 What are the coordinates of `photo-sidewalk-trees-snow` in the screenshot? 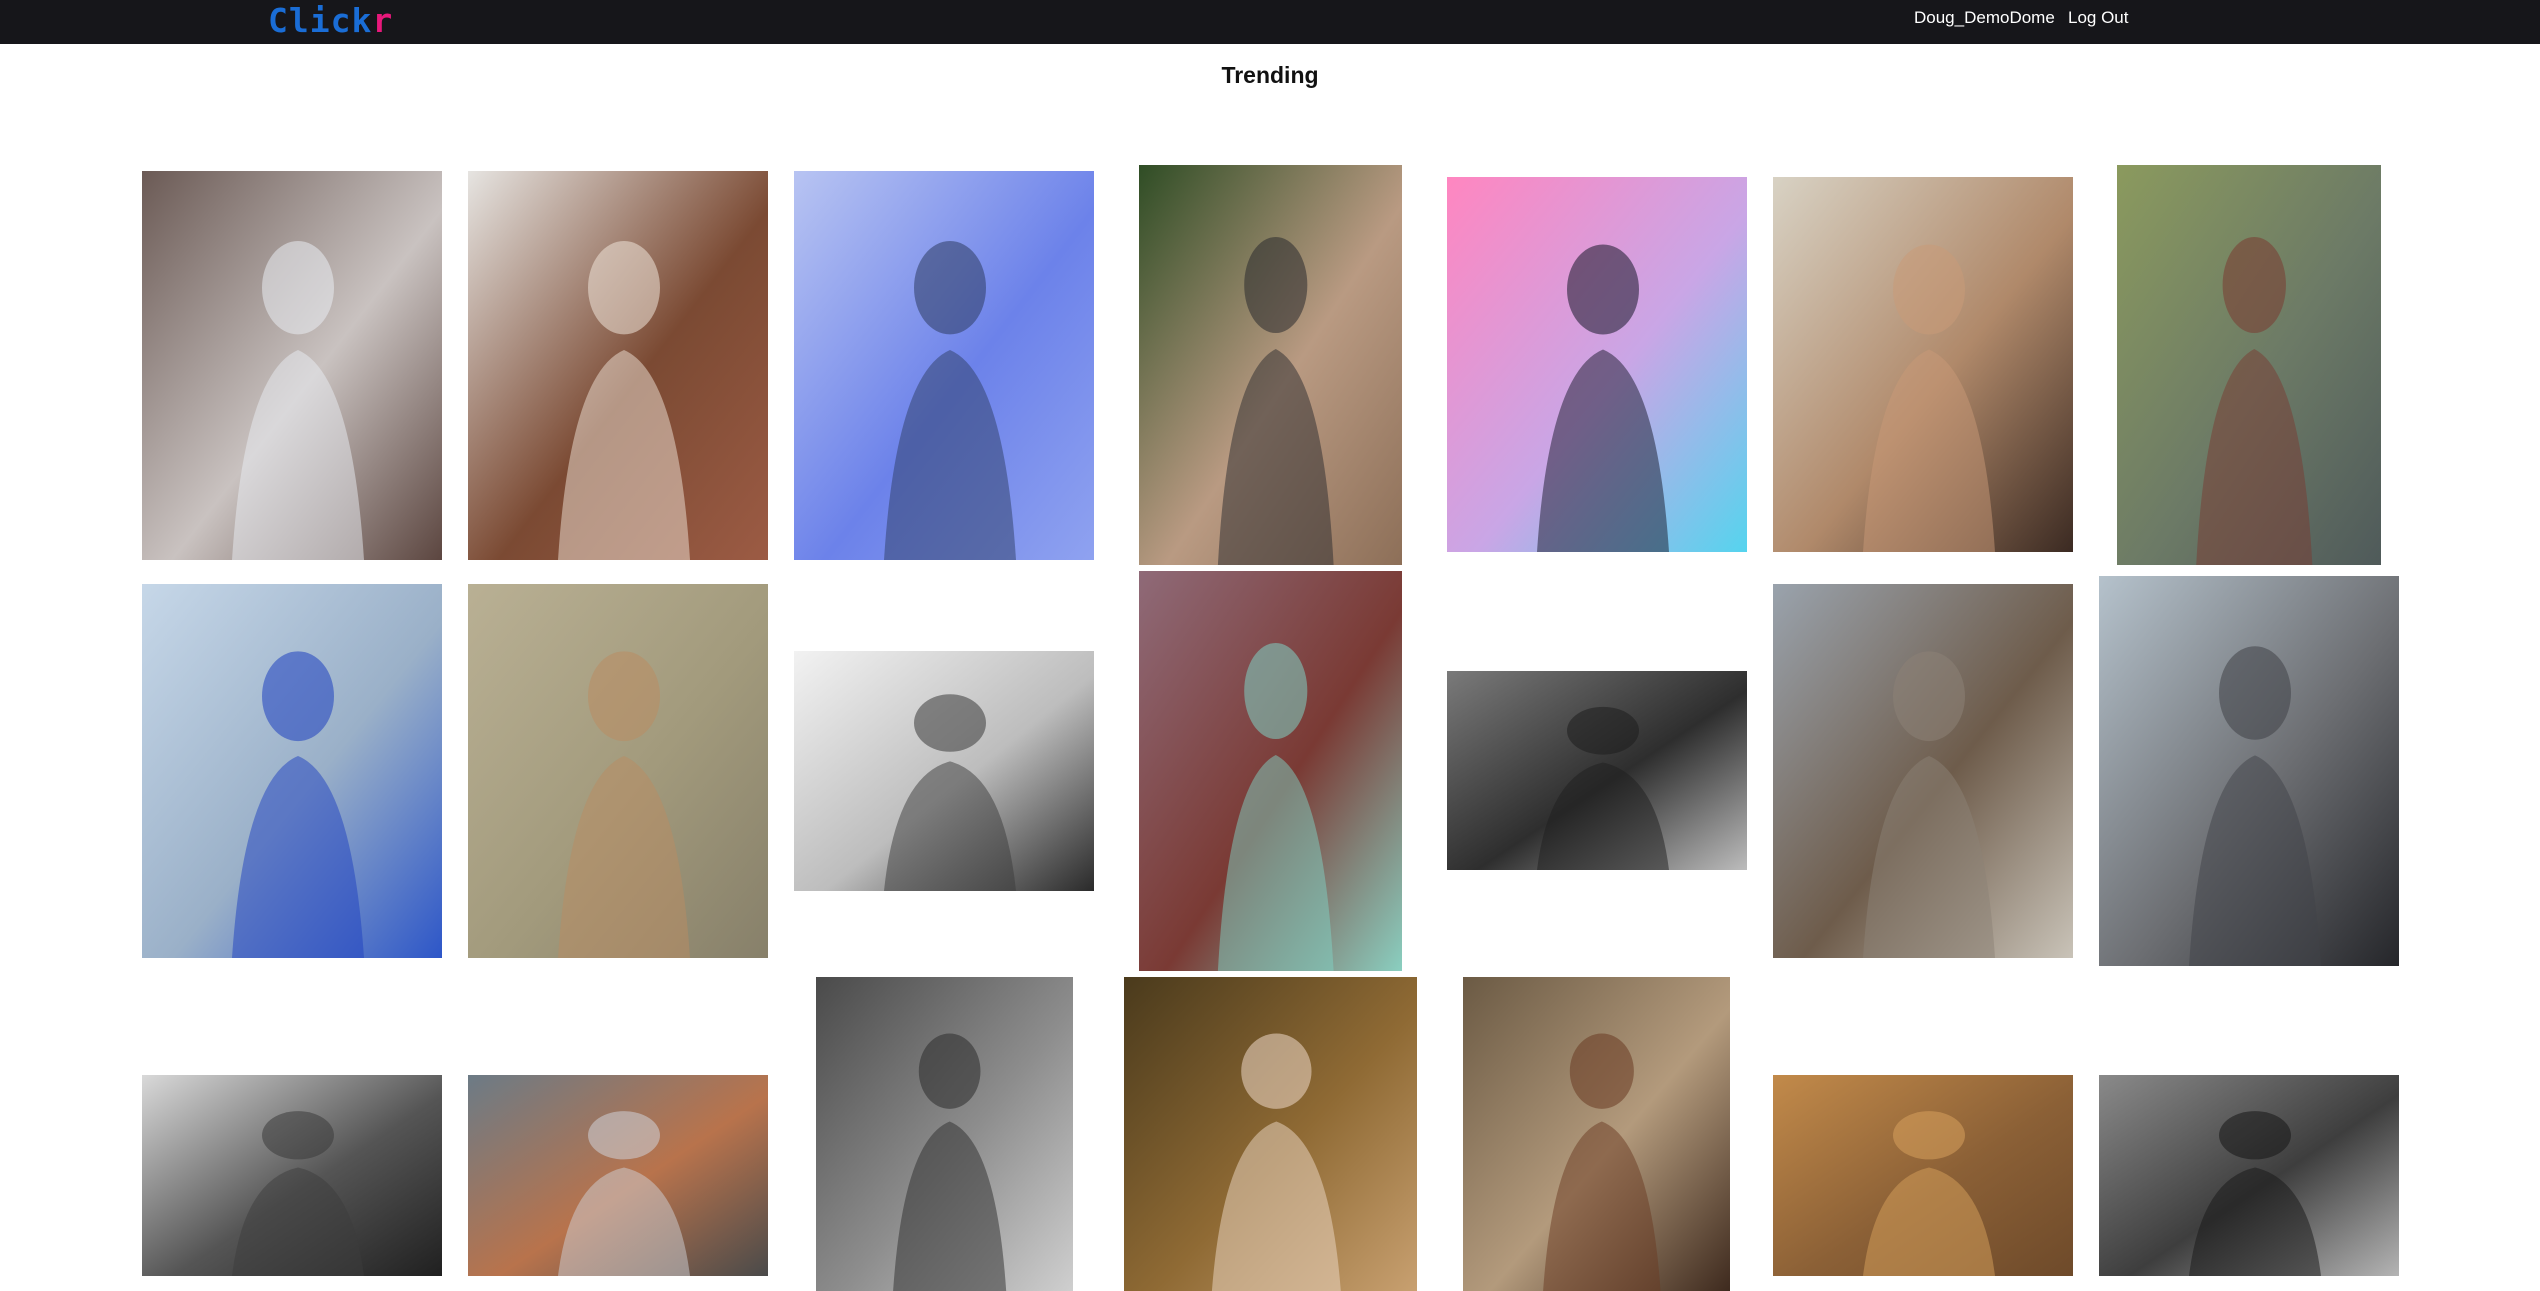 It's located at (1923, 771).